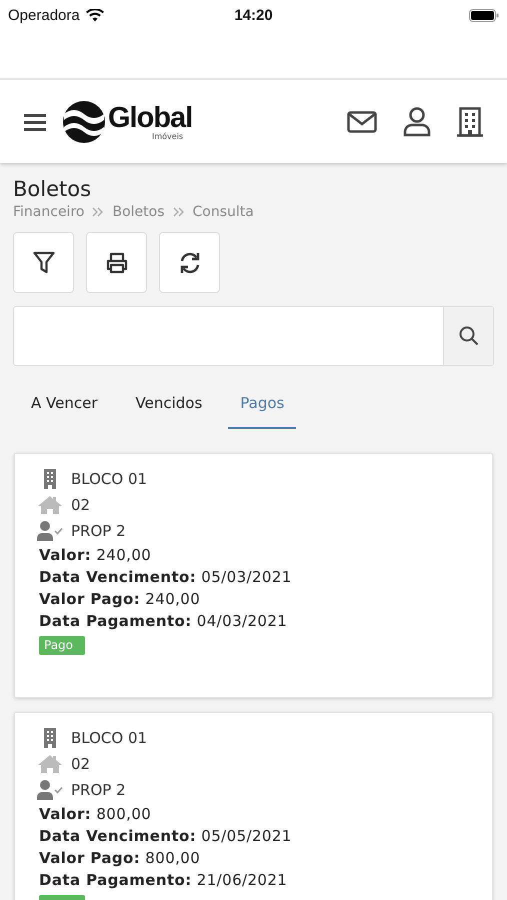 The width and height of the screenshot is (507, 900). Describe the element at coordinates (52, 189) in the screenshot. I see `page-title: Boletos` at that location.